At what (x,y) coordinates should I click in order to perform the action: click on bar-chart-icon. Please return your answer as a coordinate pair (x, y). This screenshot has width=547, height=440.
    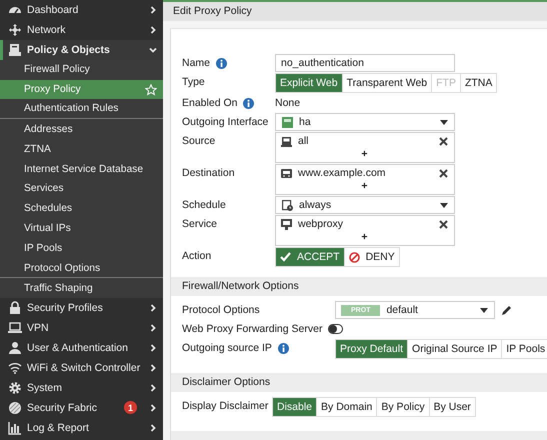
    Looking at the image, I should click on (15, 427).